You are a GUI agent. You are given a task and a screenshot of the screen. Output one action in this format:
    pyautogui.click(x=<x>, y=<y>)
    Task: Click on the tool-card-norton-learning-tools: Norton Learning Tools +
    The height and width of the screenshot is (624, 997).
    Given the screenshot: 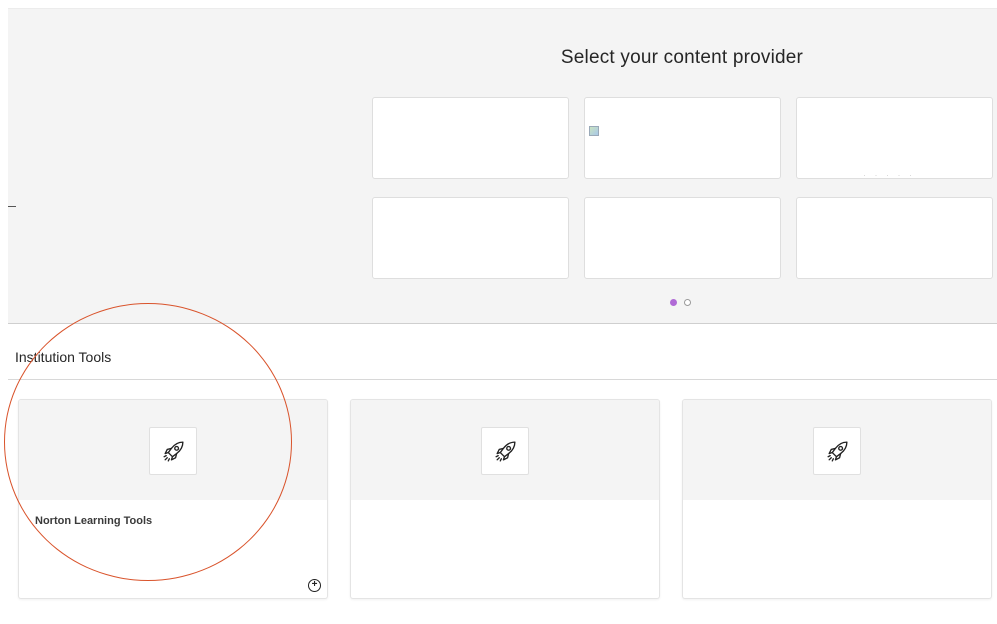 What is the action you would take?
    pyautogui.click(x=173, y=499)
    